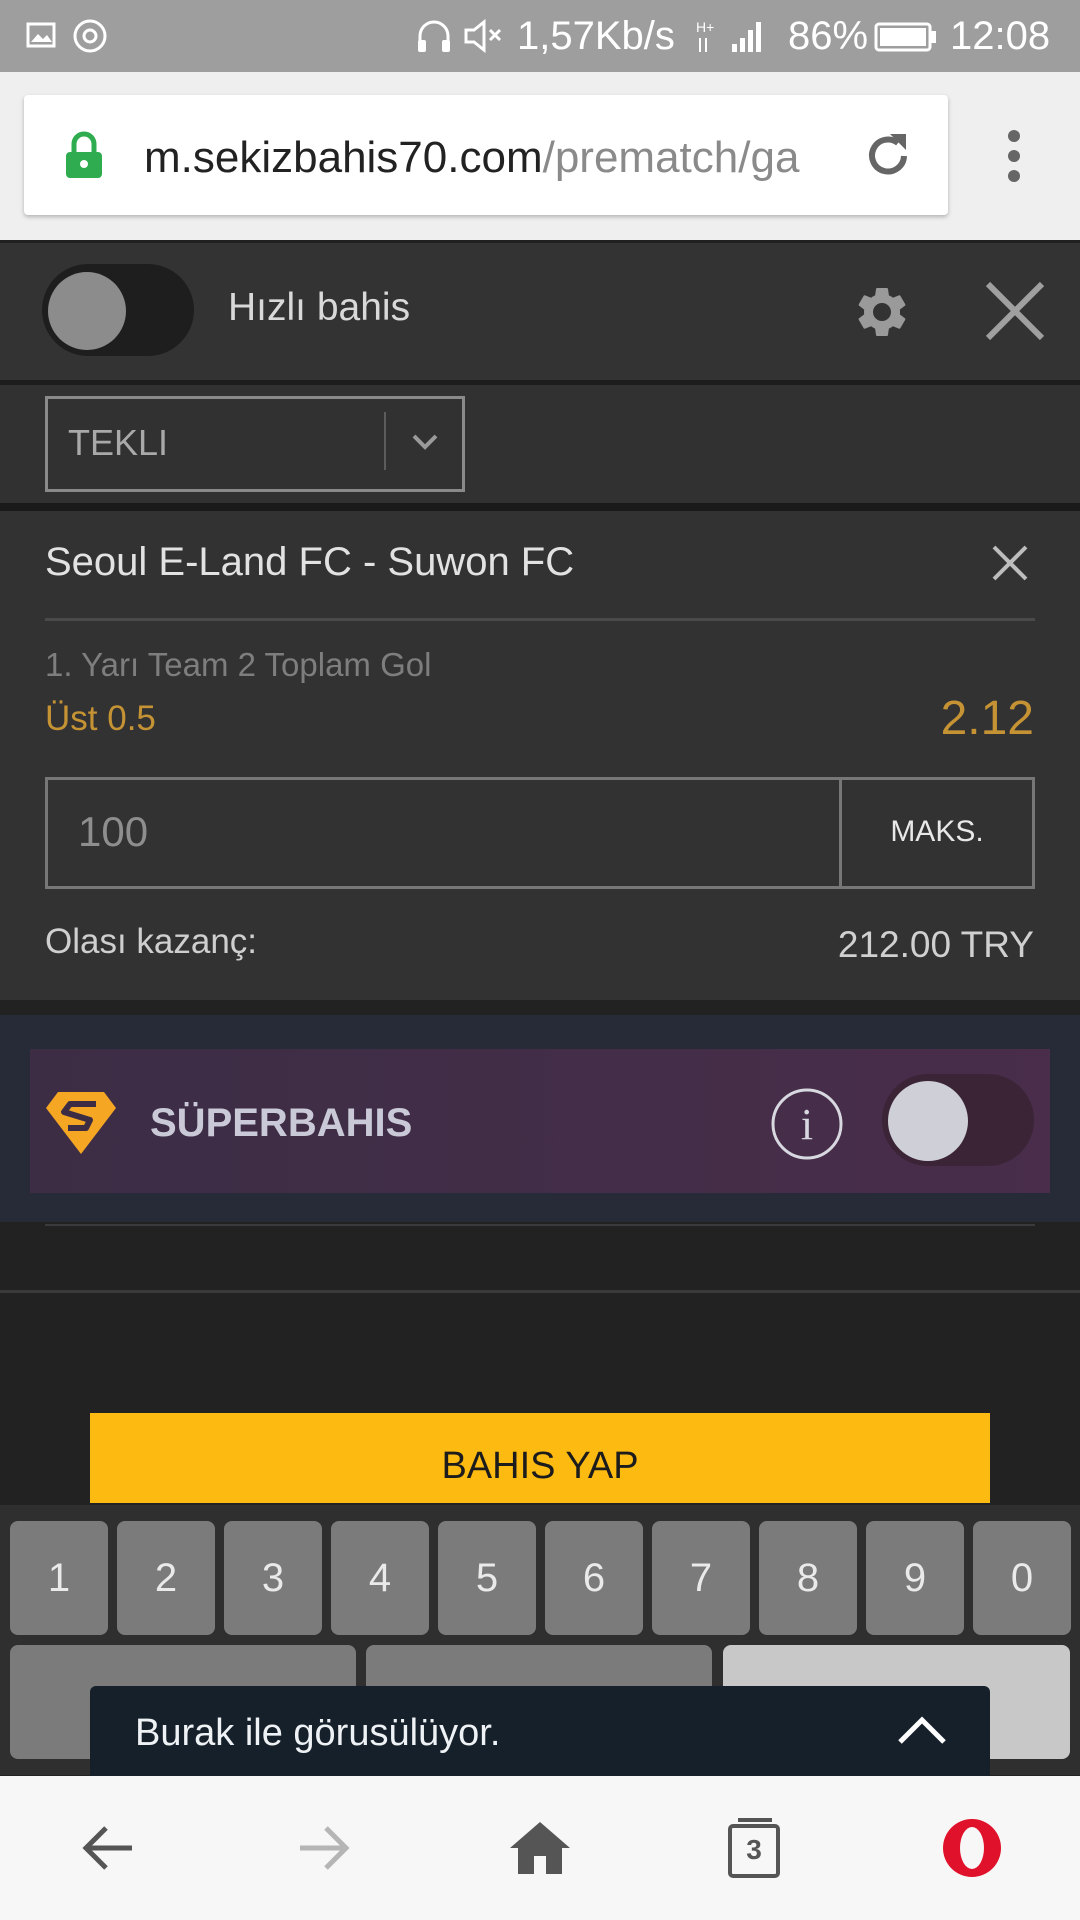 This screenshot has height=1920, width=1080. What do you see at coordinates (118, 442) in the screenshot?
I see `bet-type-value: TEKLI` at bounding box center [118, 442].